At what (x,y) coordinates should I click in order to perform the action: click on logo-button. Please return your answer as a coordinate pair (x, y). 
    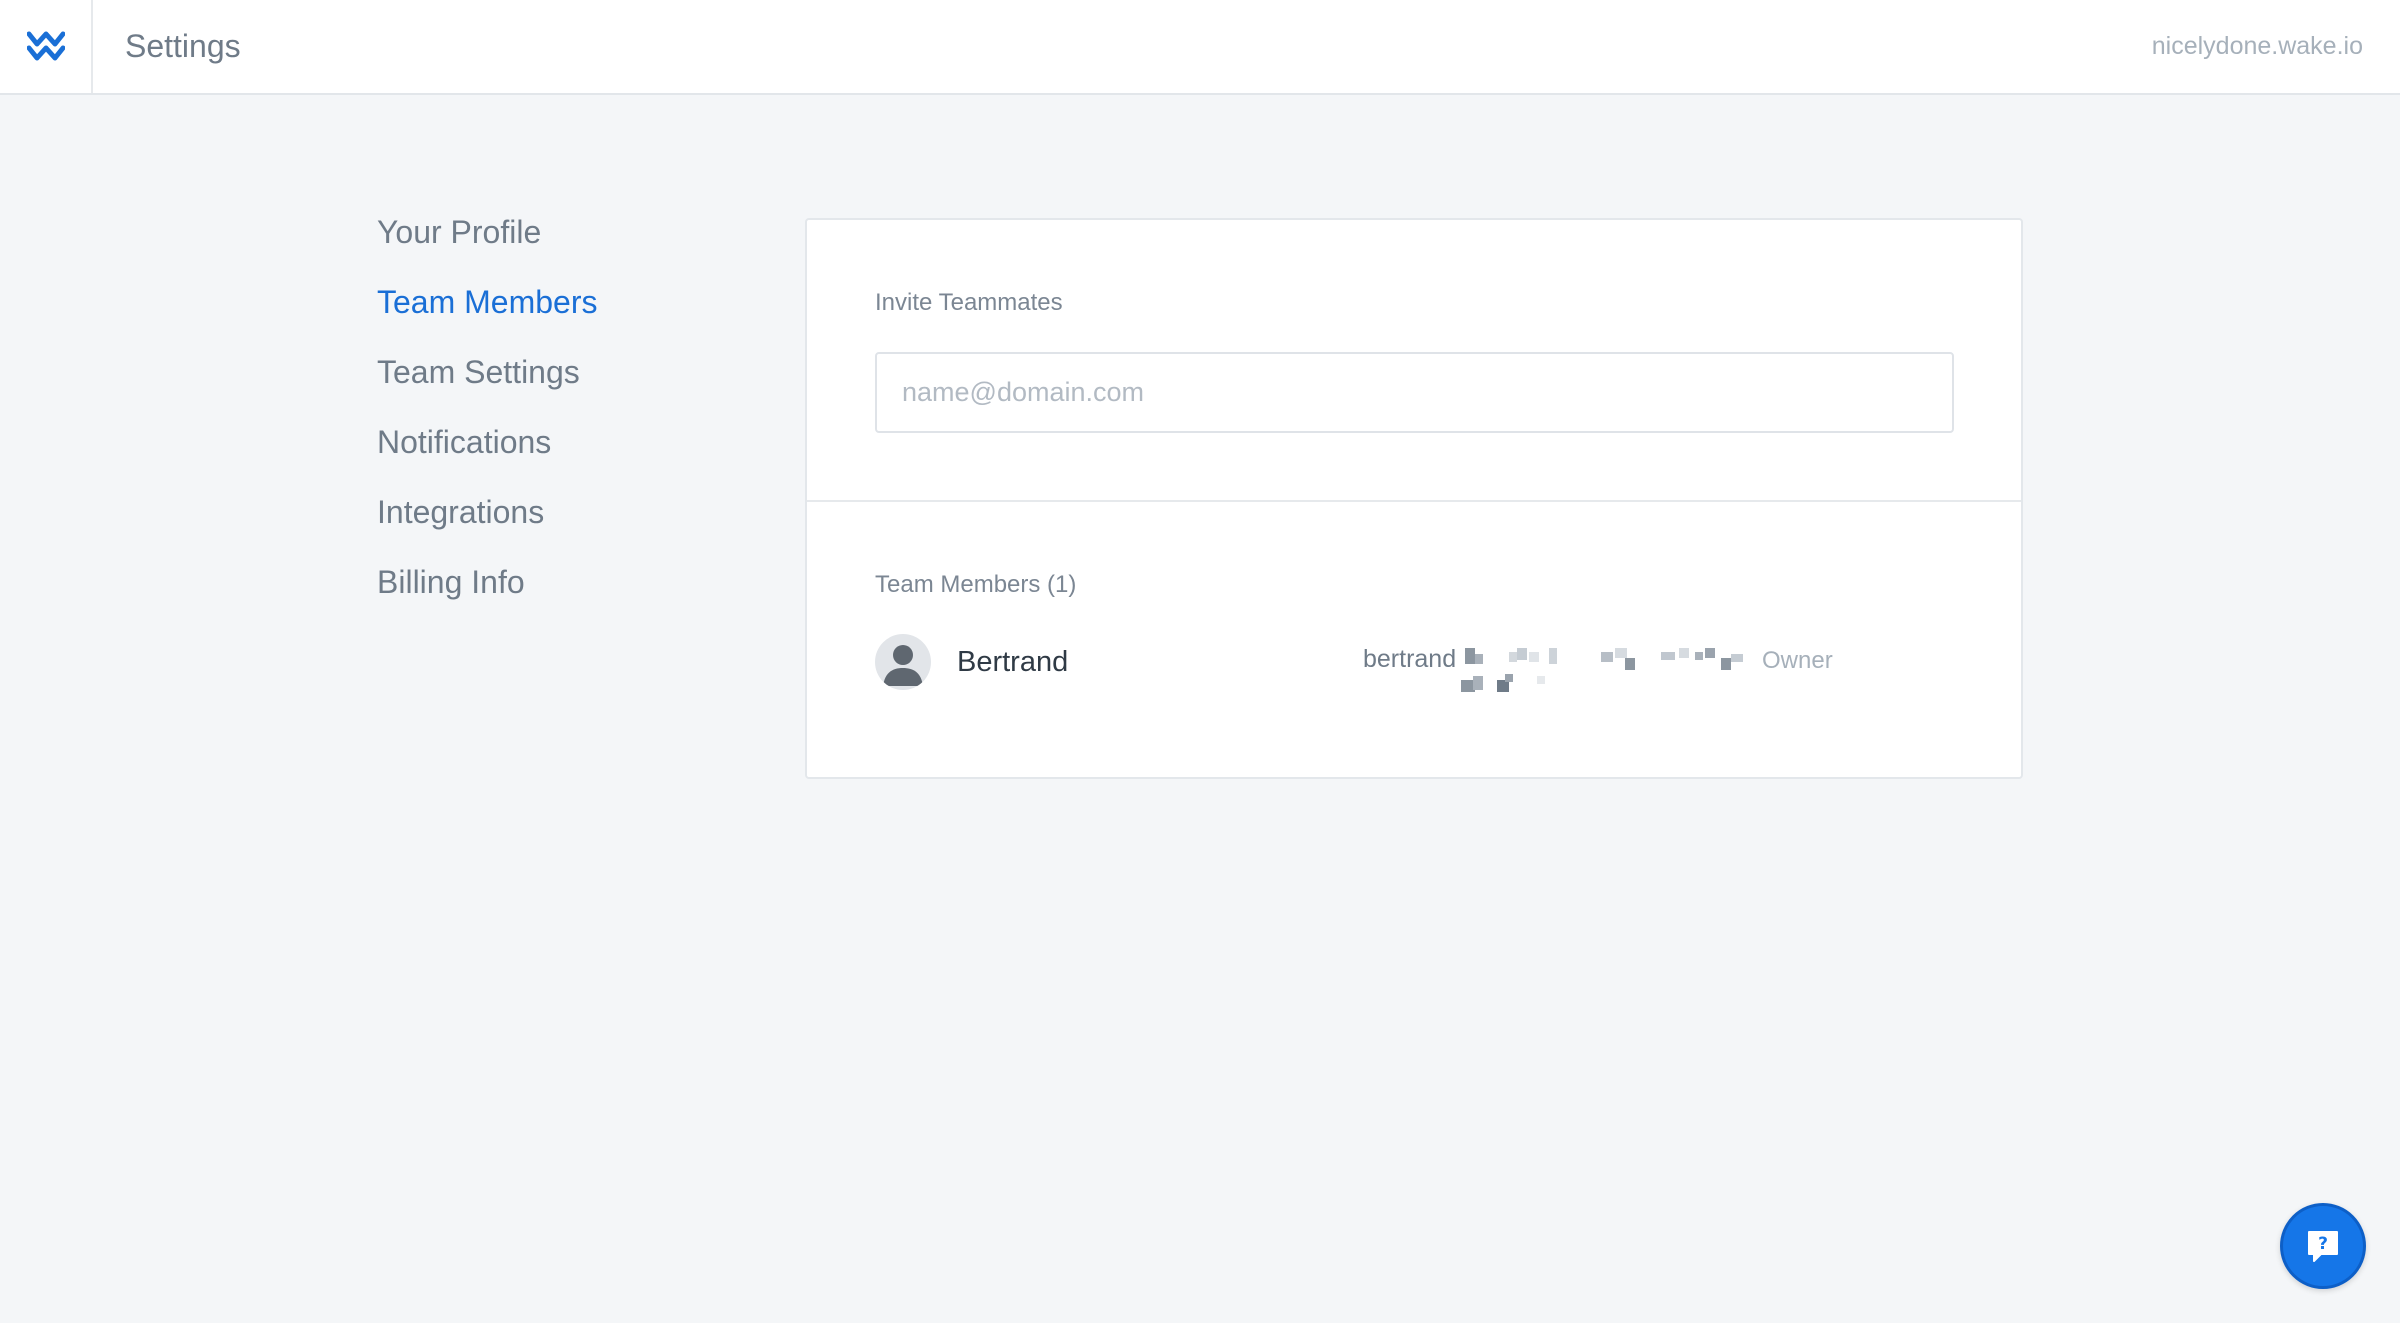
    Looking at the image, I should click on (46, 46).